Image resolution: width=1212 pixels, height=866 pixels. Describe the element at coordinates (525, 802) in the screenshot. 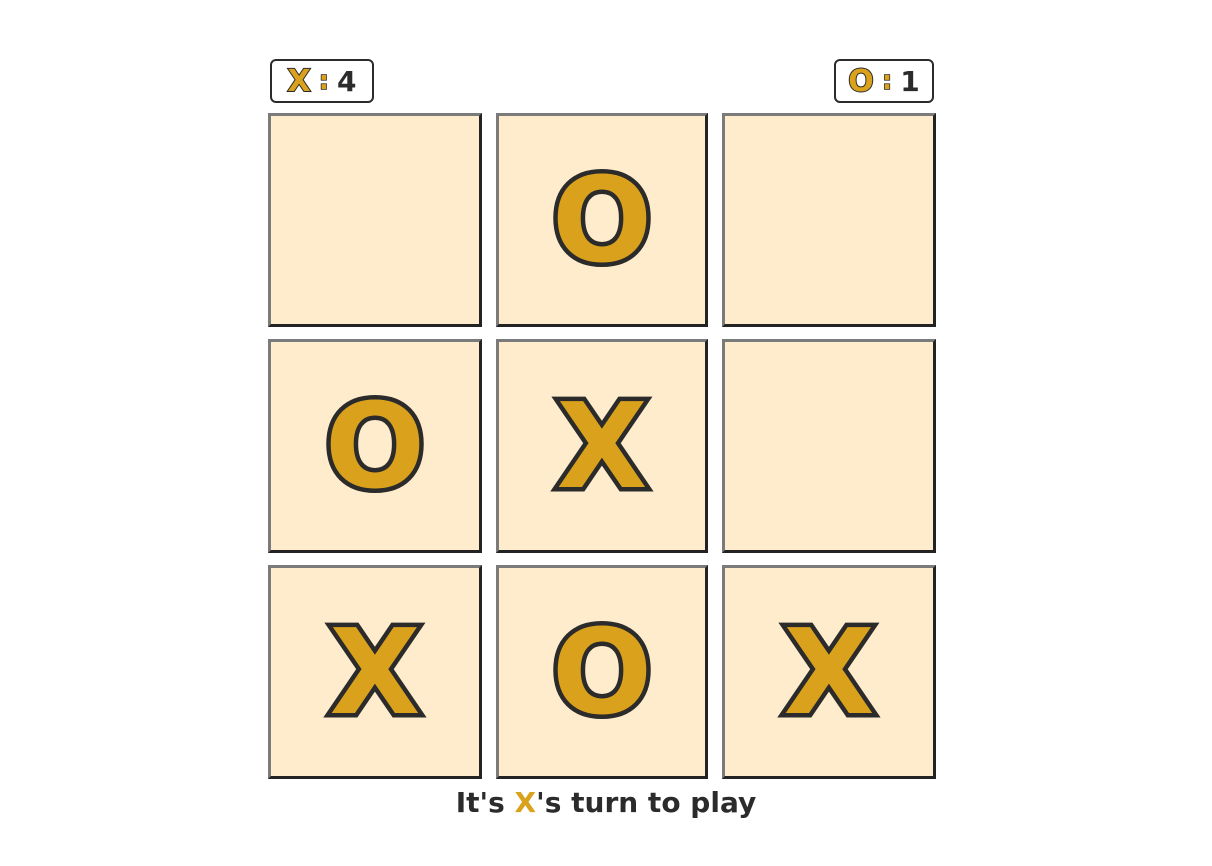

I see `turn-status-player: X` at that location.